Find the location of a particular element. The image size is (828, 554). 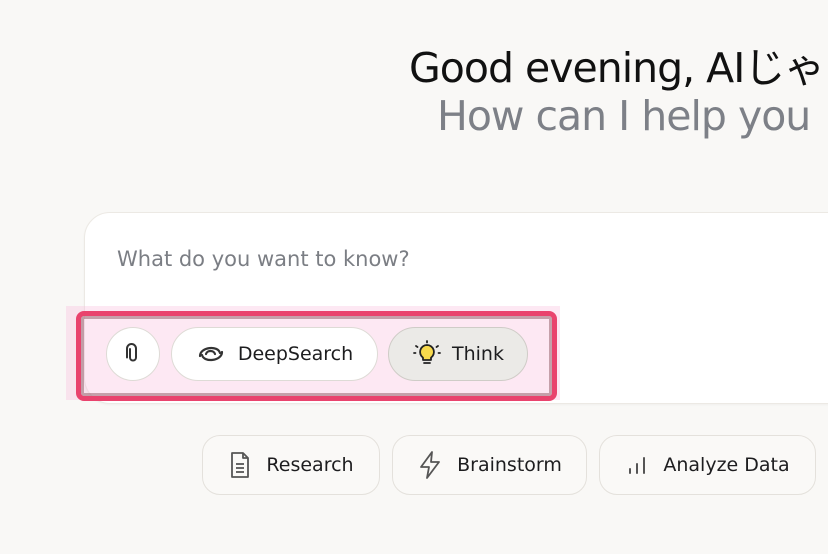

suggestion-research: Research is located at coordinates (291, 465).